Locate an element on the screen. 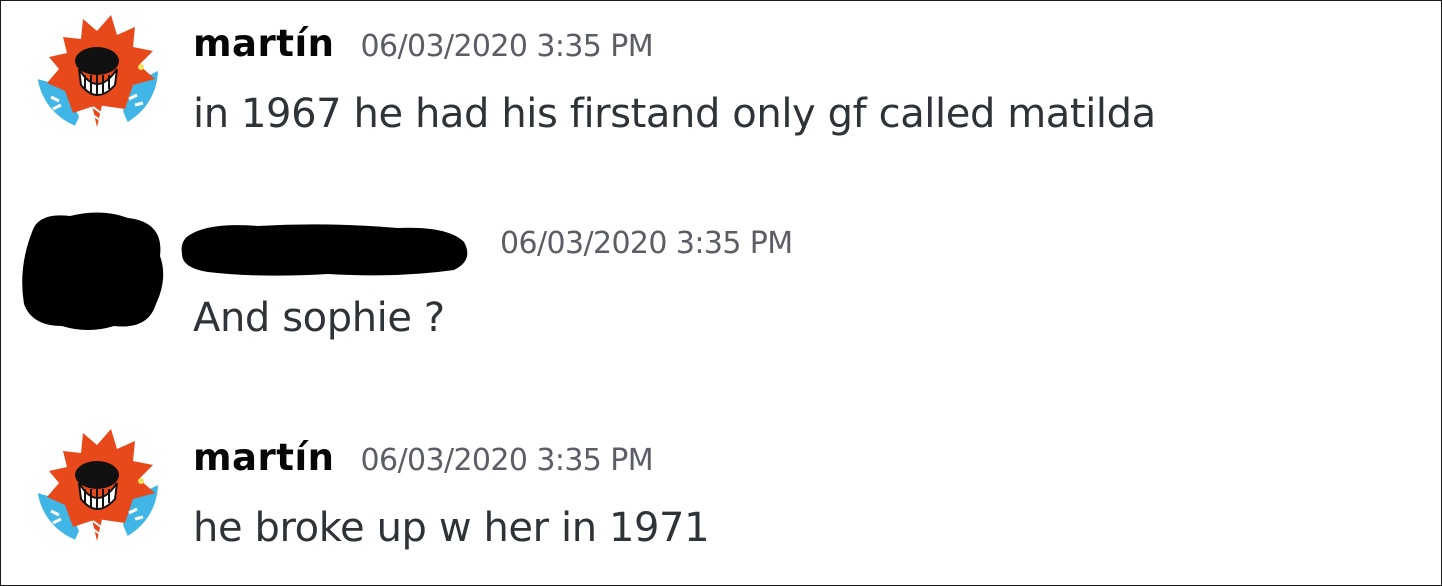 This screenshot has width=1442, height=586. message-header: 06/03/2020 3:35 PM is located at coordinates (646, 251).